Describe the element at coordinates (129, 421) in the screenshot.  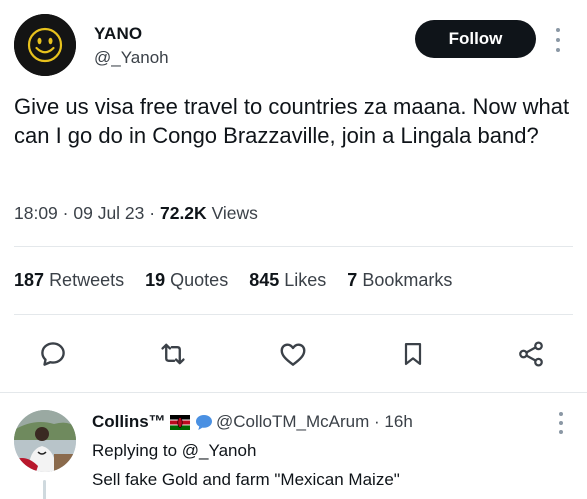
I see `reply-author-name-text: Collins™` at that location.